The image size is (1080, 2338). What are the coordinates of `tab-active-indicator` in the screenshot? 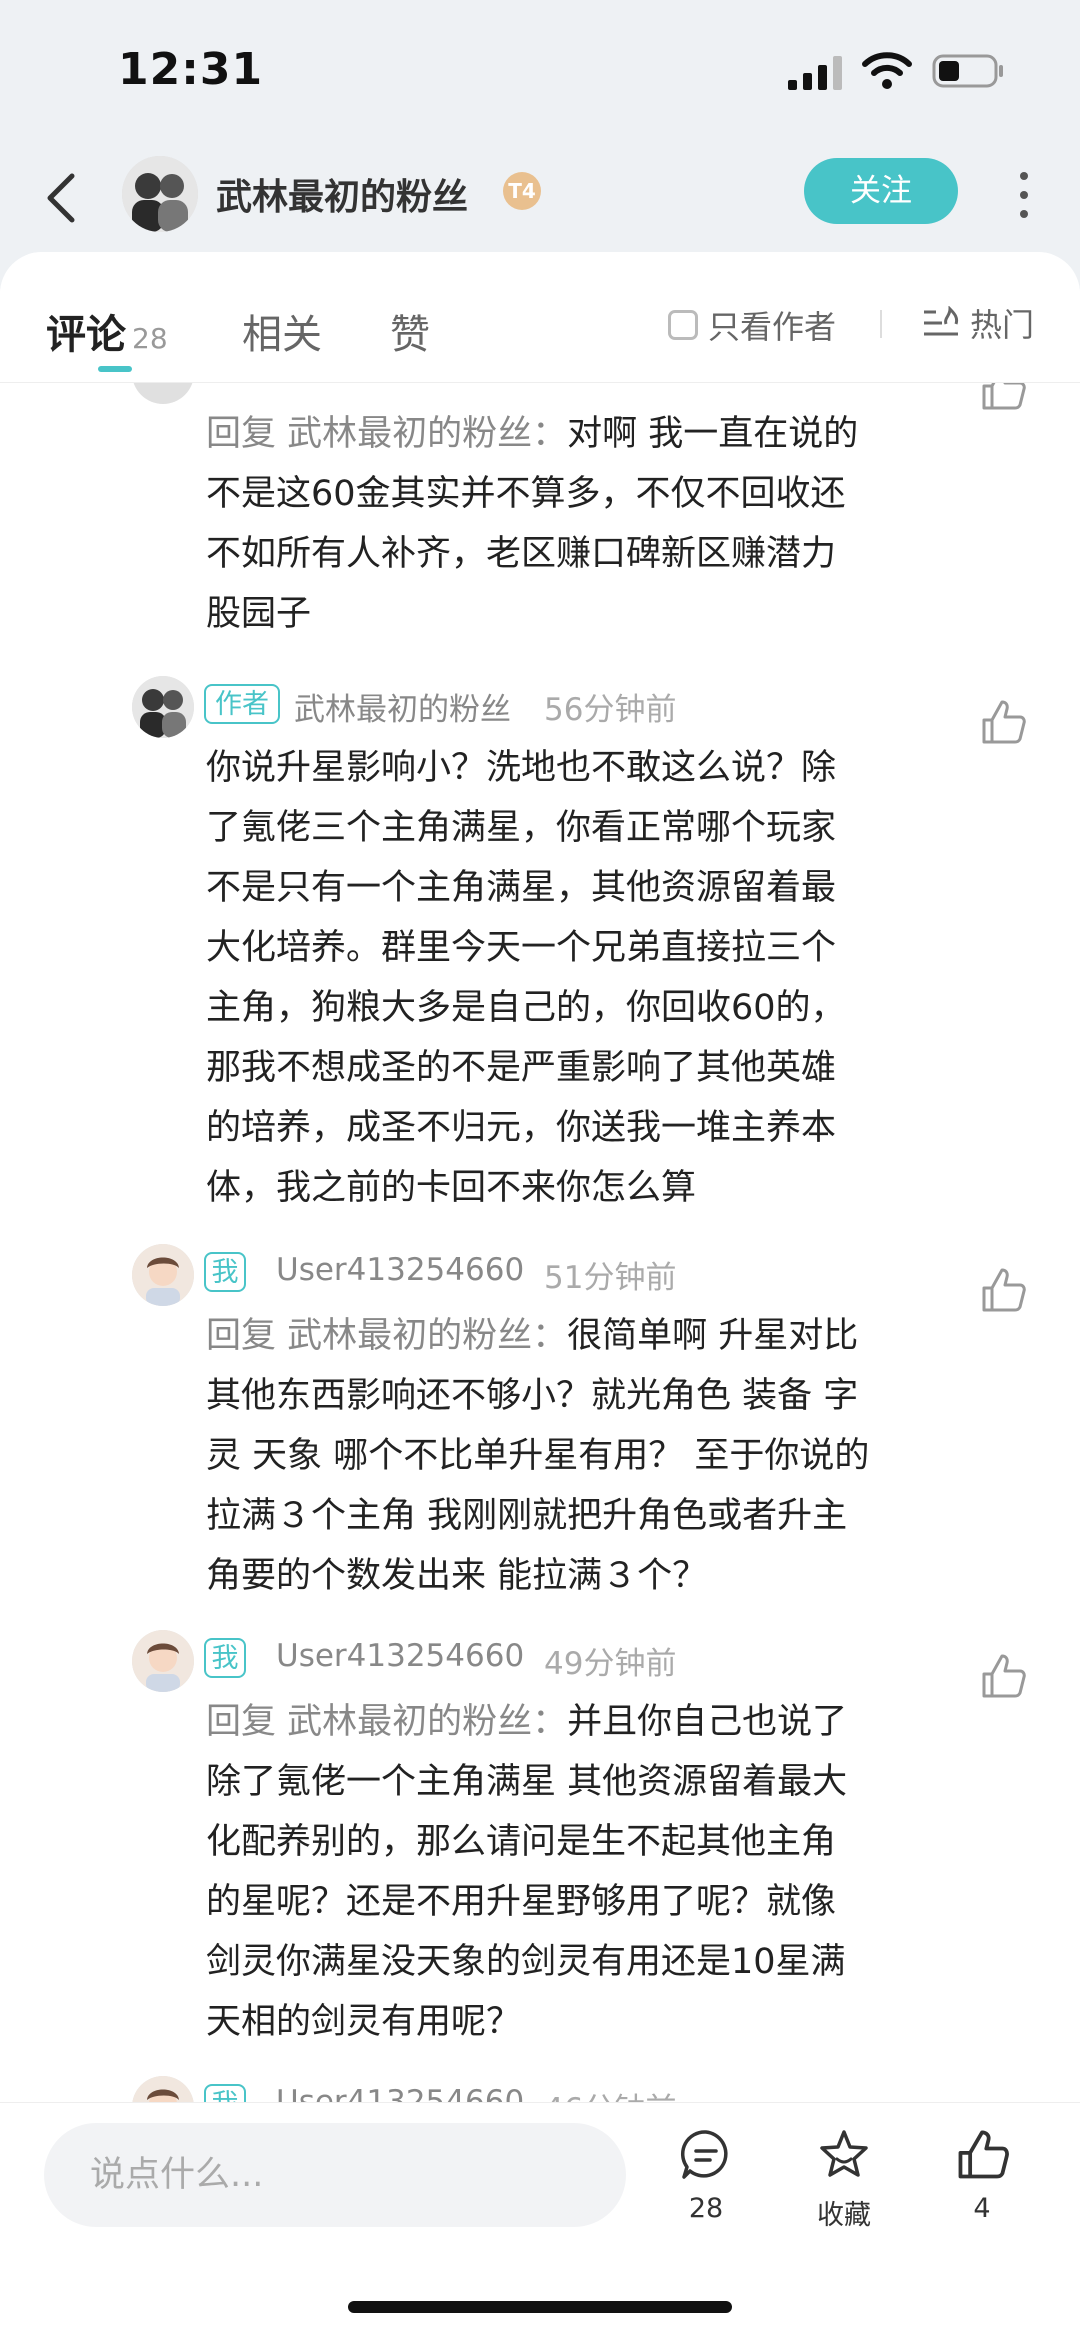 It's located at (115, 369).